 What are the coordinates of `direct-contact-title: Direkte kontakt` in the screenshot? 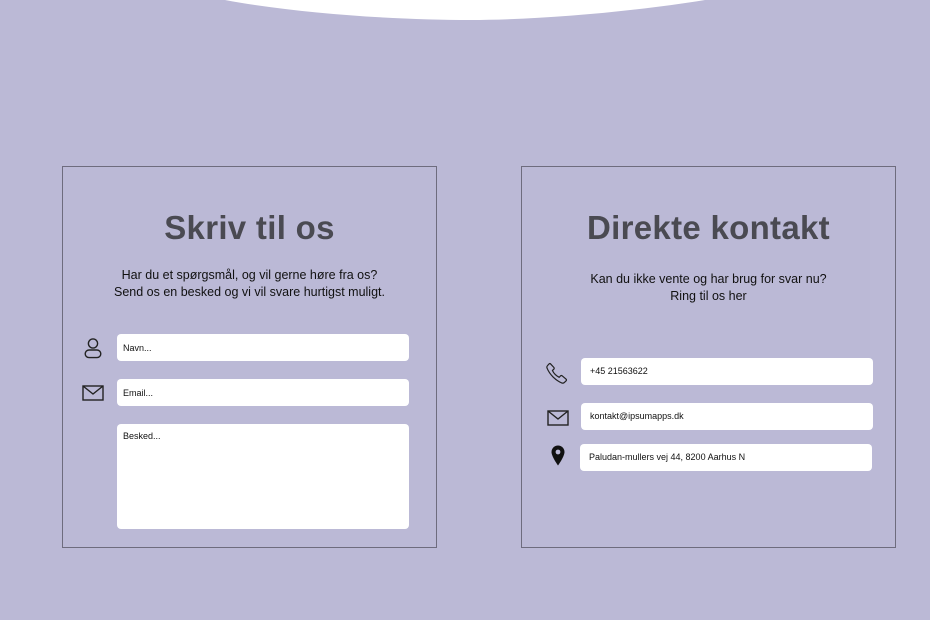 It's located at (708, 227).